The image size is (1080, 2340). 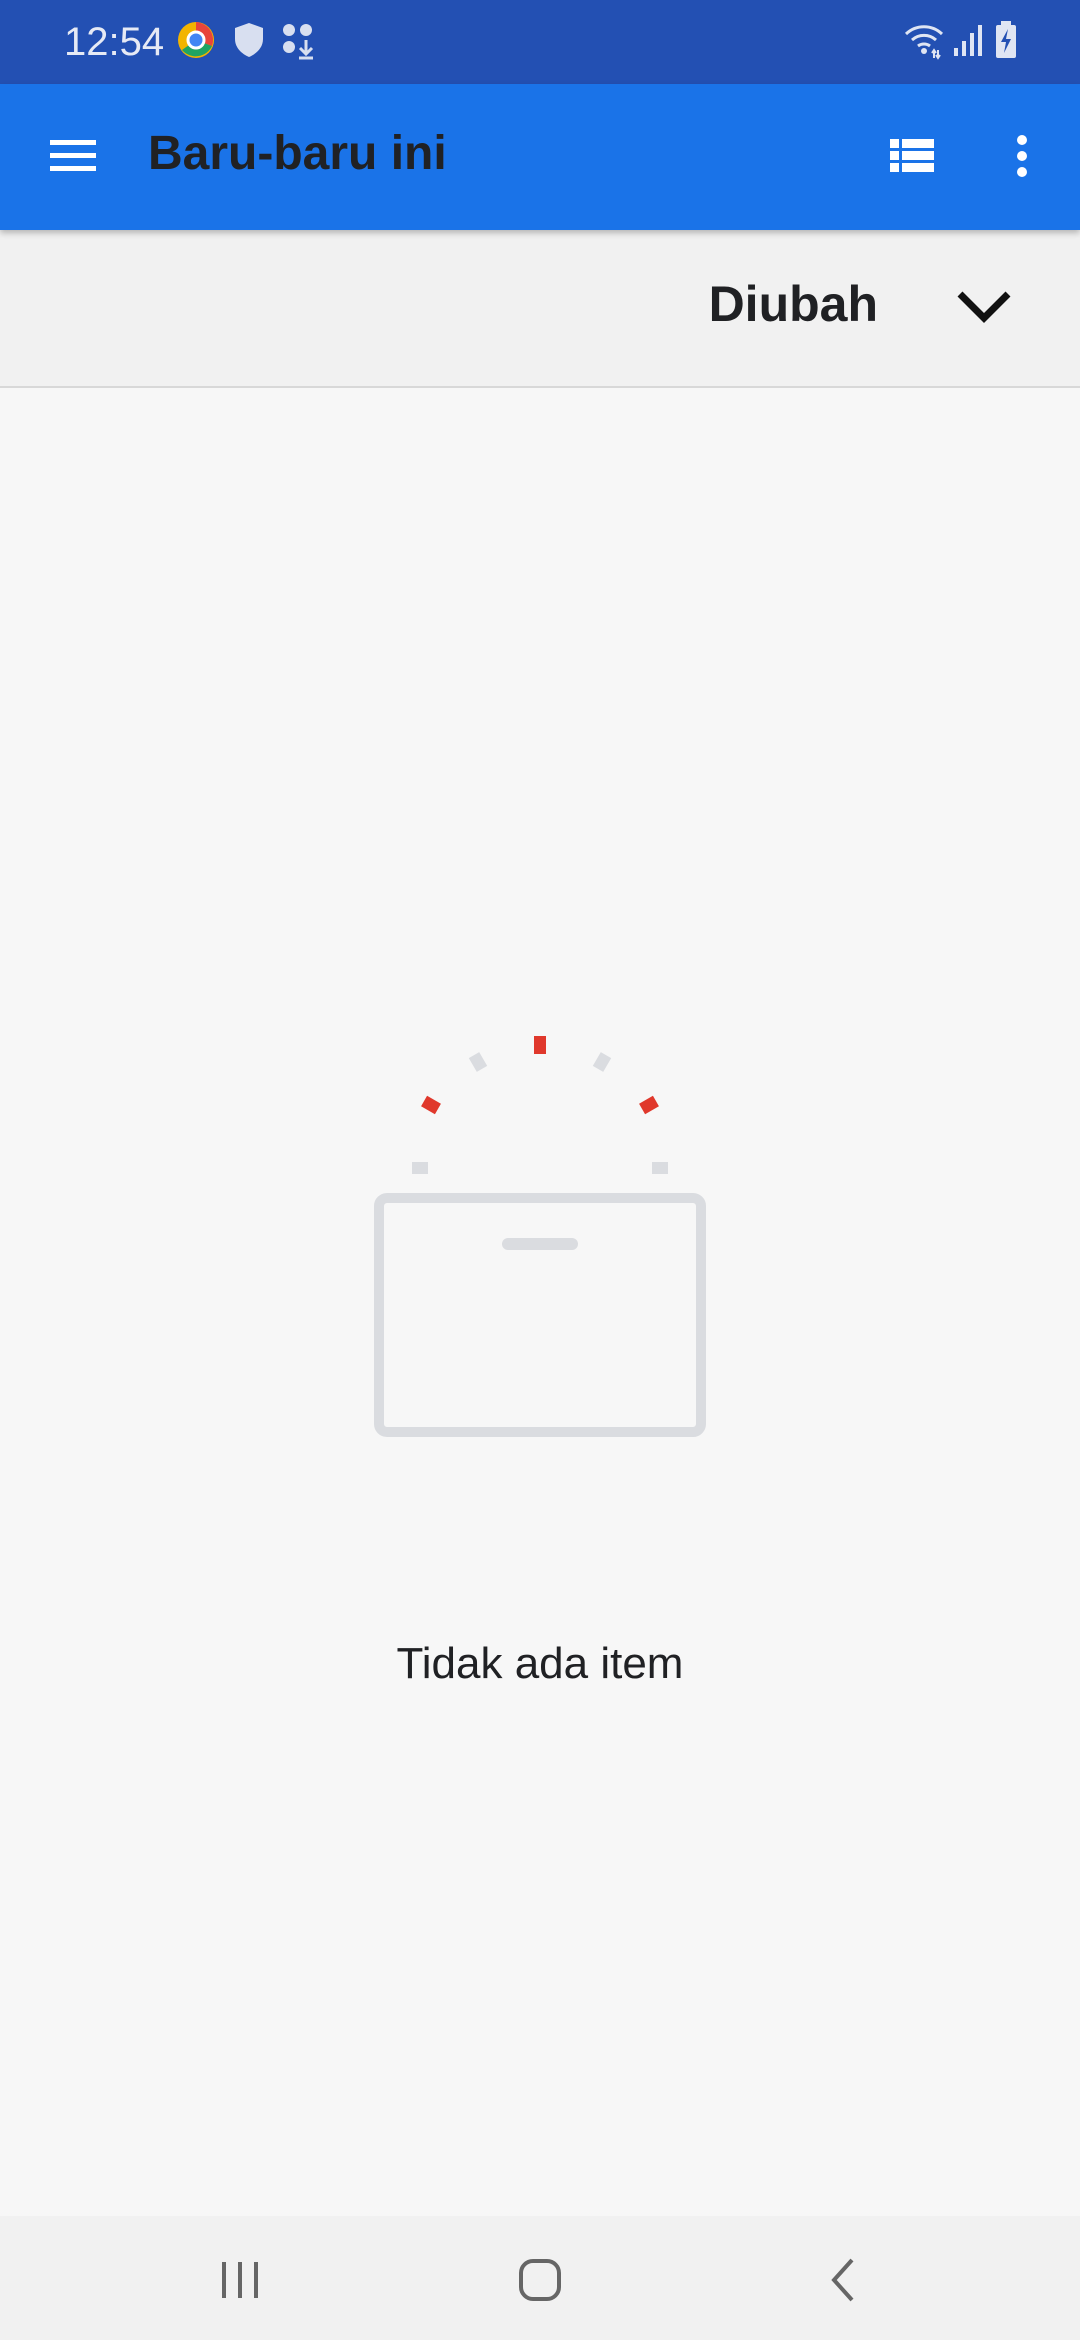 I want to click on sort-label: Diubah, so click(x=793, y=304).